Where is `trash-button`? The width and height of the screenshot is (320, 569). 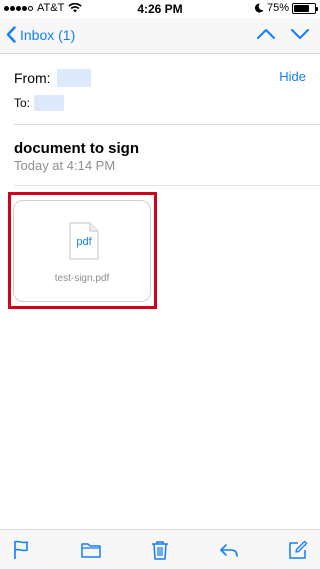
trash-button is located at coordinates (160, 550).